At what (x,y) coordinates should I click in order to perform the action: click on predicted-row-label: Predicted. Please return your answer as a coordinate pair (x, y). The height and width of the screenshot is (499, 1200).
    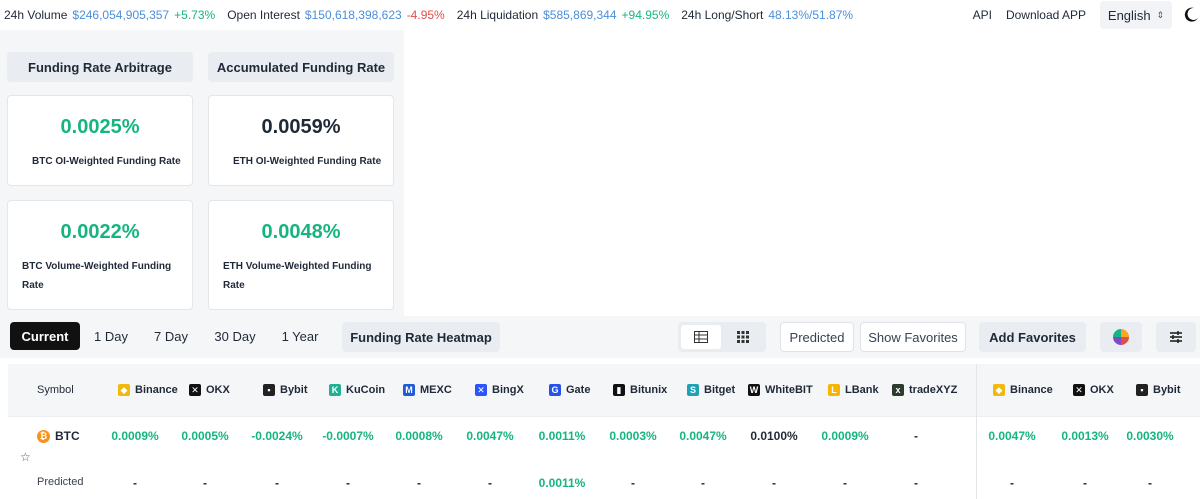
    Looking at the image, I should click on (60, 482).